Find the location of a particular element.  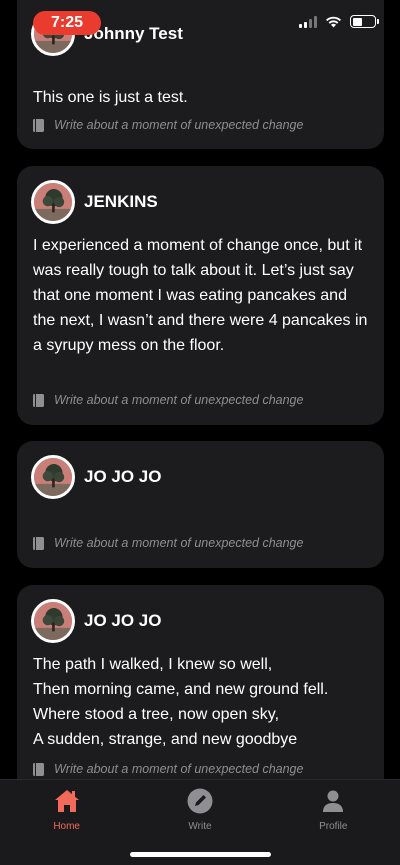

tab-label: Write is located at coordinates (200, 826).